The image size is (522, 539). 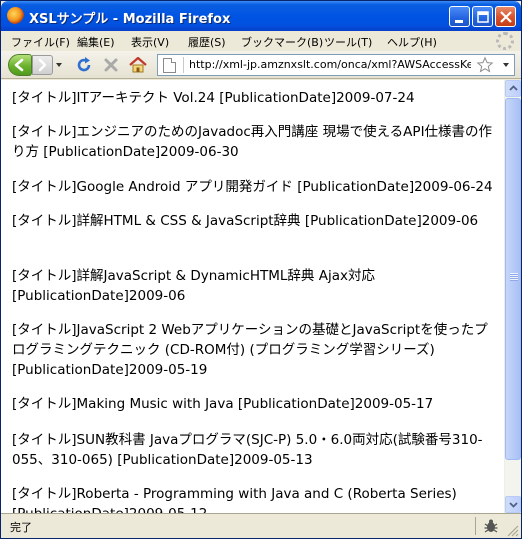 I want to click on history-dropdown-icon, so click(x=59, y=65).